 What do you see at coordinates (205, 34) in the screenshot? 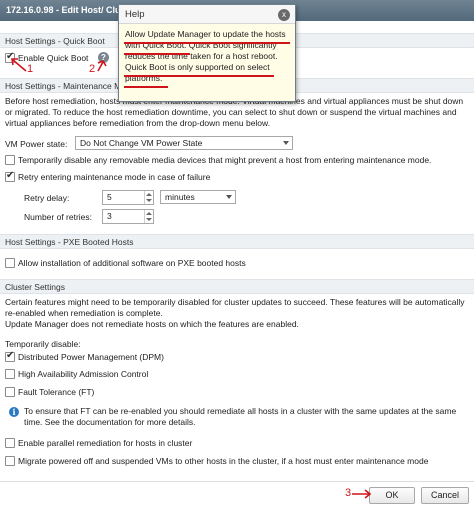
I see `help-line-1: Allow Update Manager to update the hosts` at bounding box center [205, 34].